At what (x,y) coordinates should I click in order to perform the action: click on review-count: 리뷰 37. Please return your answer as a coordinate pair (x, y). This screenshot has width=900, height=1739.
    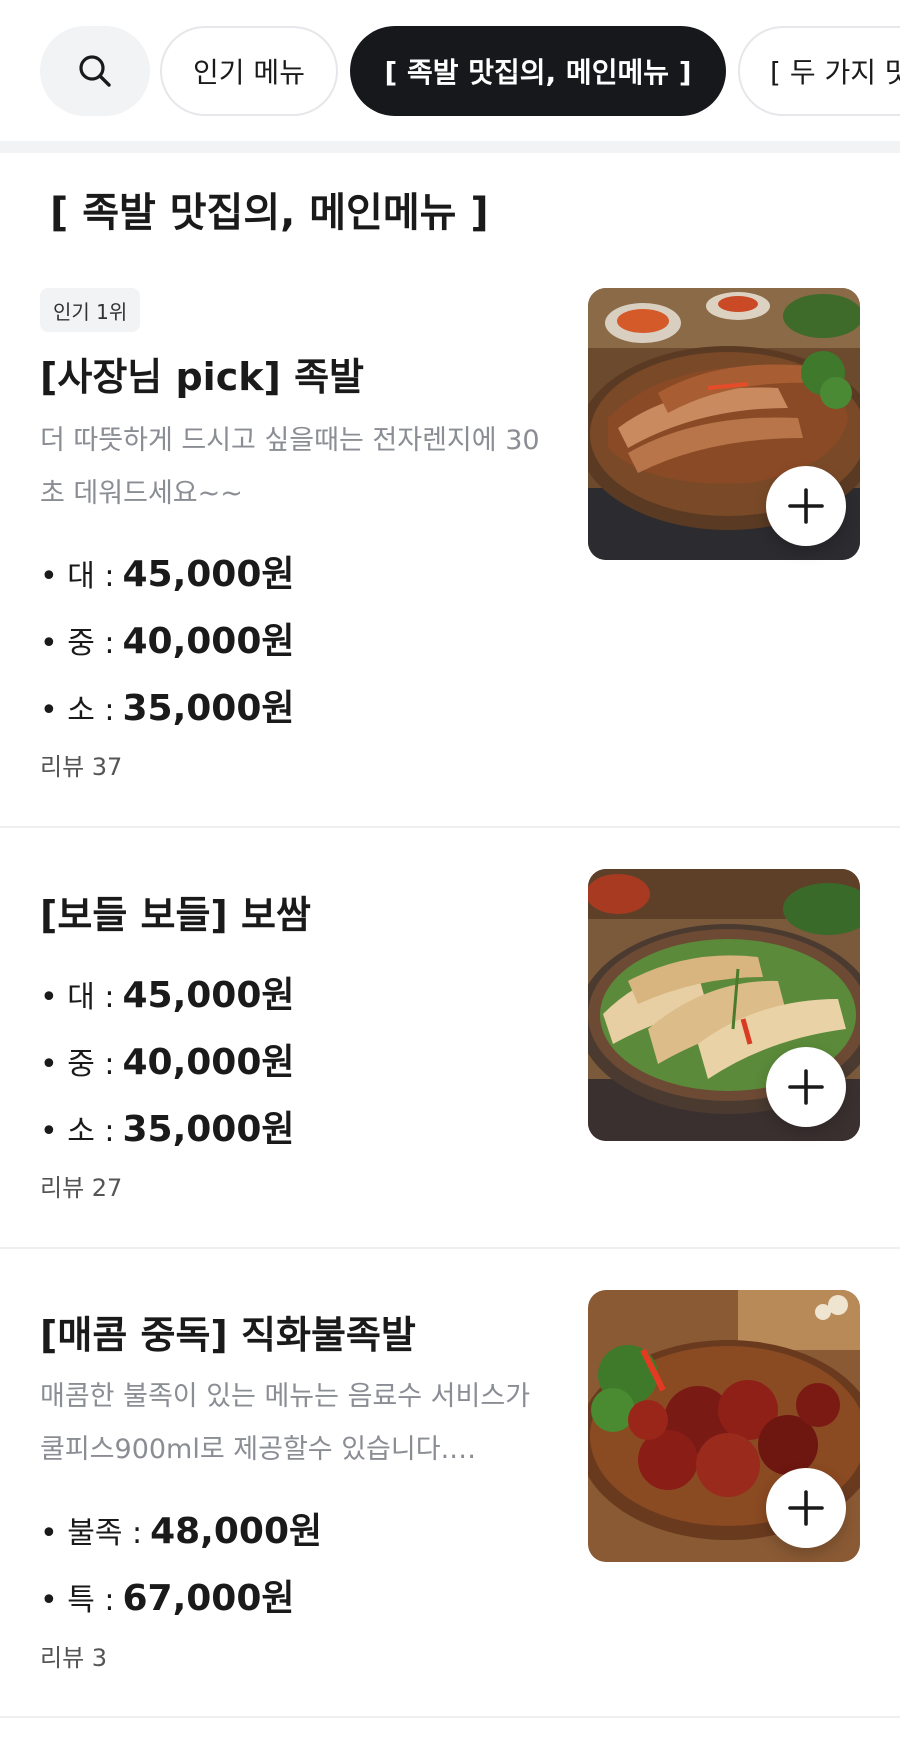
    Looking at the image, I should click on (81, 767).